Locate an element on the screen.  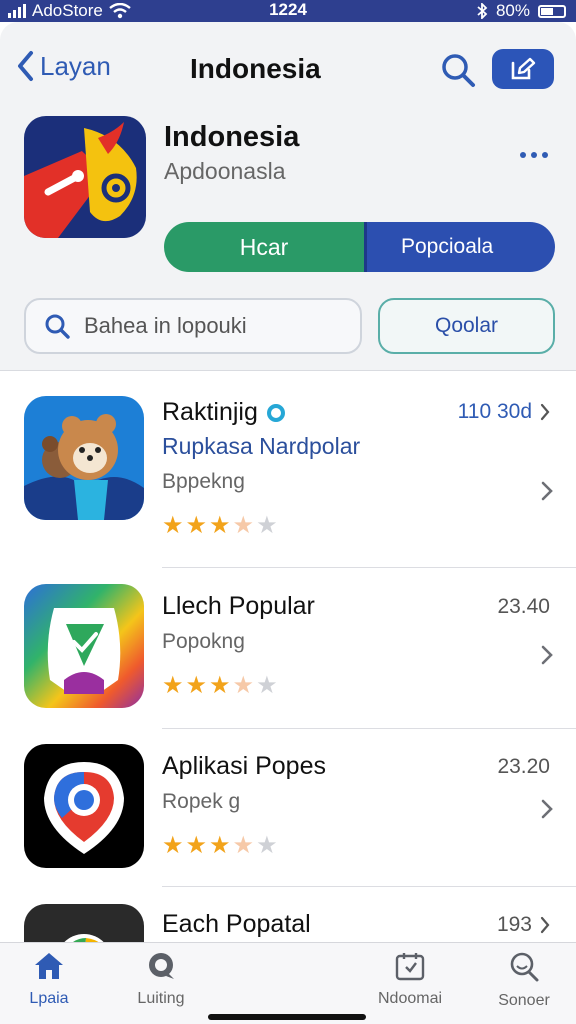
app-subtitle: Apdoonasla is located at coordinates (225, 171).